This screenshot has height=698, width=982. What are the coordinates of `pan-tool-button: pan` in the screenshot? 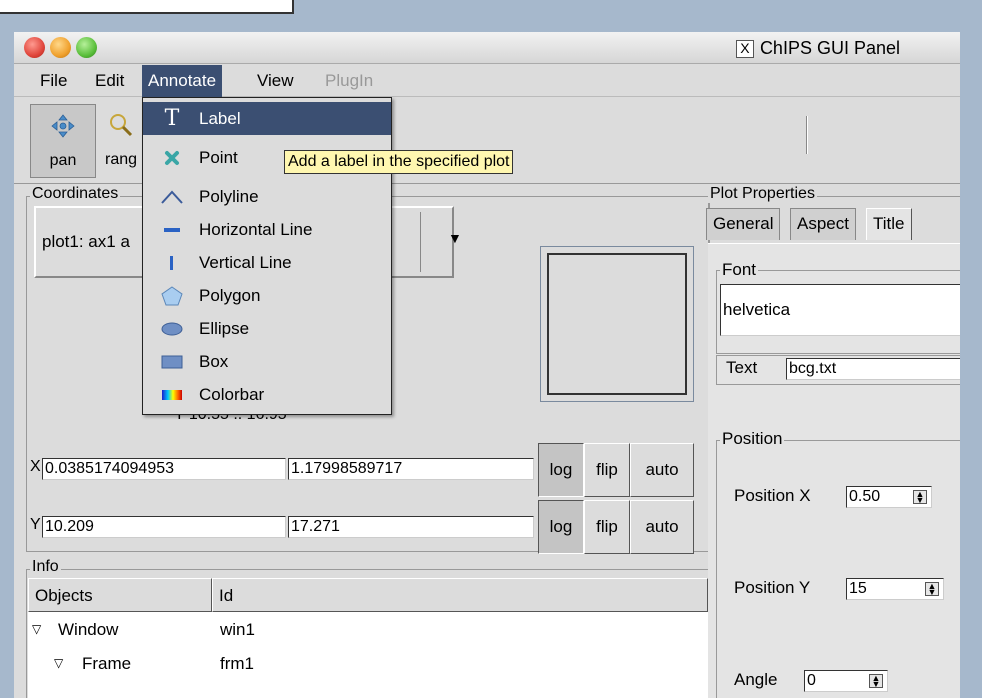 It's located at (63, 141).